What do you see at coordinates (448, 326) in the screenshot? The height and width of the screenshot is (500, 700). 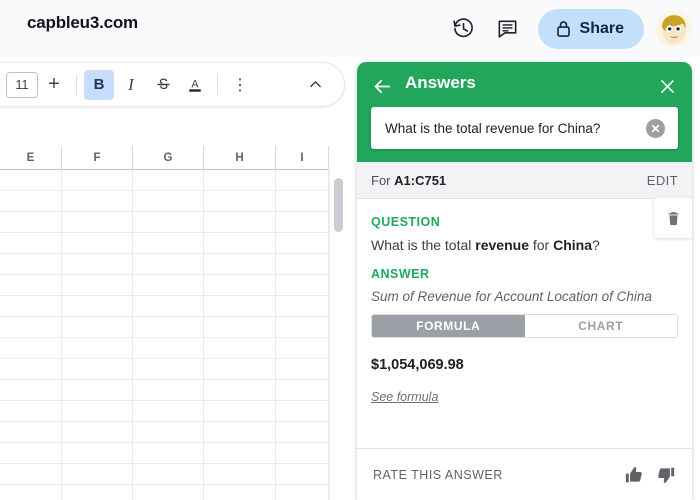 I see `tab-formula: FORMULA` at bounding box center [448, 326].